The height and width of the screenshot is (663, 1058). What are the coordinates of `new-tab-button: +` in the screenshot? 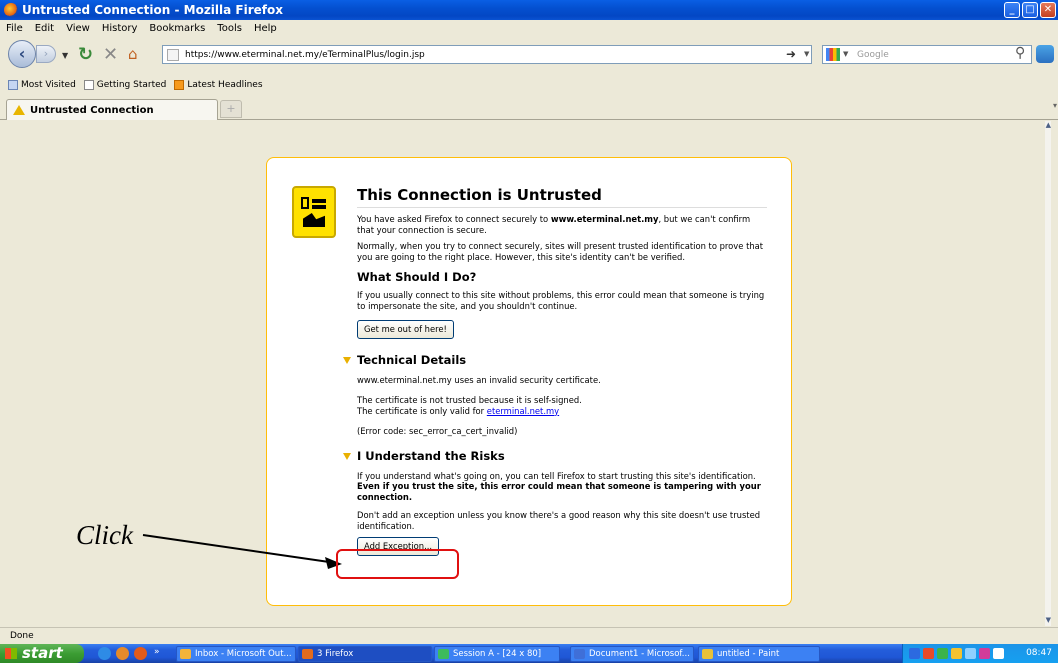 It's located at (231, 109).